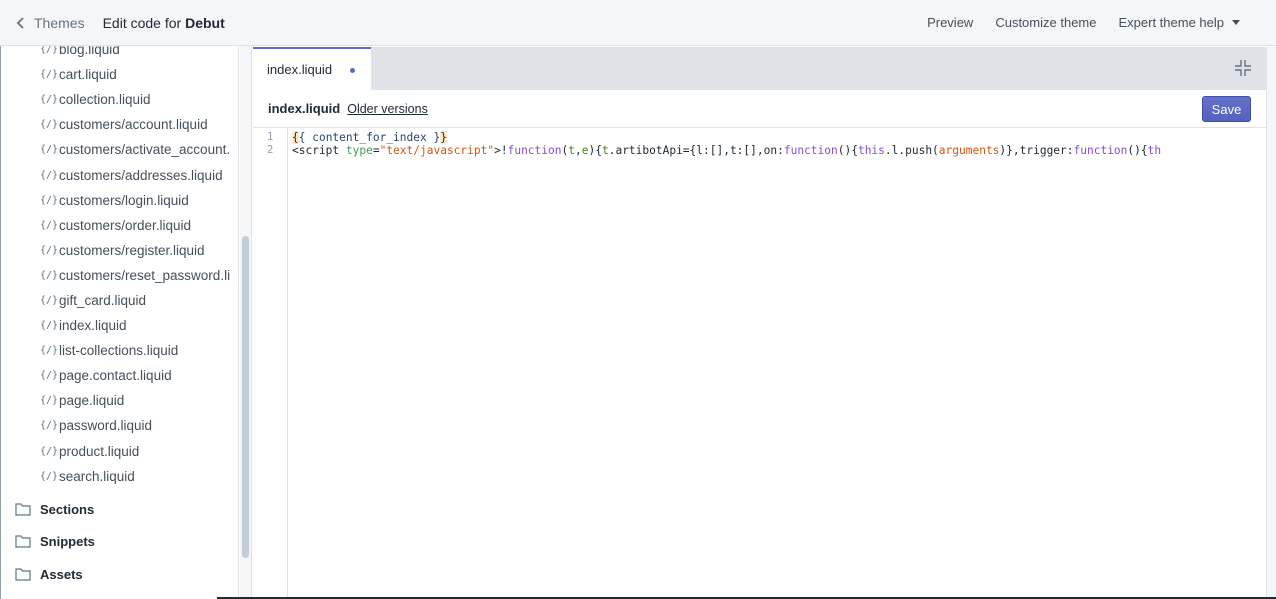 This screenshot has height=599, width=1276. Describe the element at coordinates (67, 541) in the screenshot. I see `folder-label: Snippets` at that location.